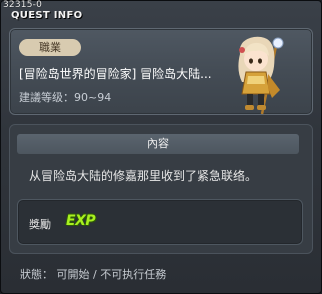 The height and width of the screenshot is (294, 322). Describe the element at coordinates (81, 221) in the screenshot. I see `exp-reward-icon: EXP` at that location.